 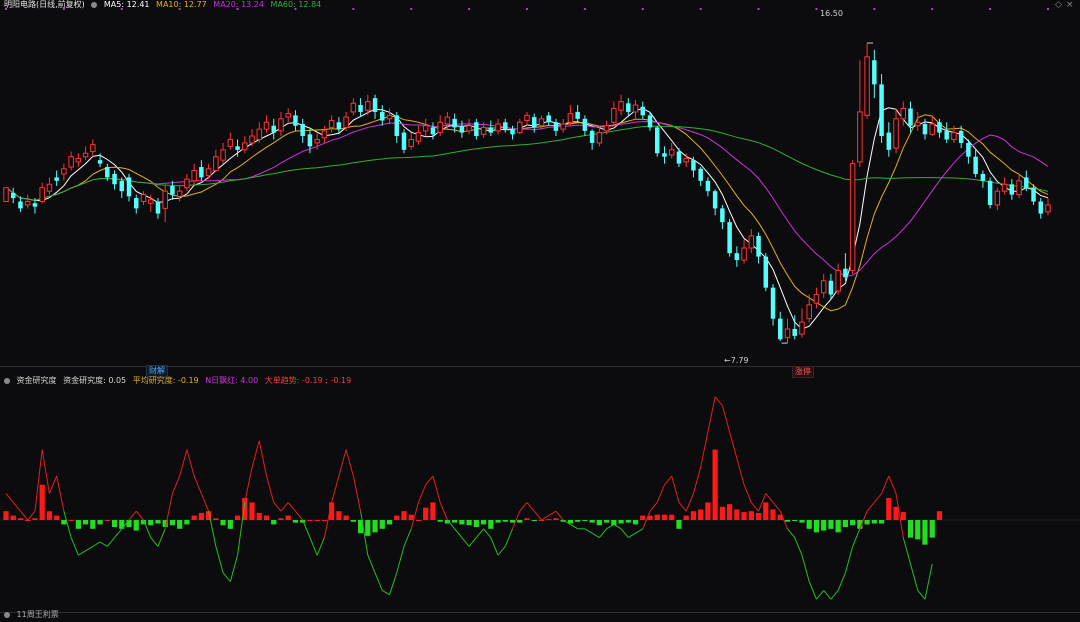 I want to click on diamond-icon: ◇, so click(x=1058, y=5).